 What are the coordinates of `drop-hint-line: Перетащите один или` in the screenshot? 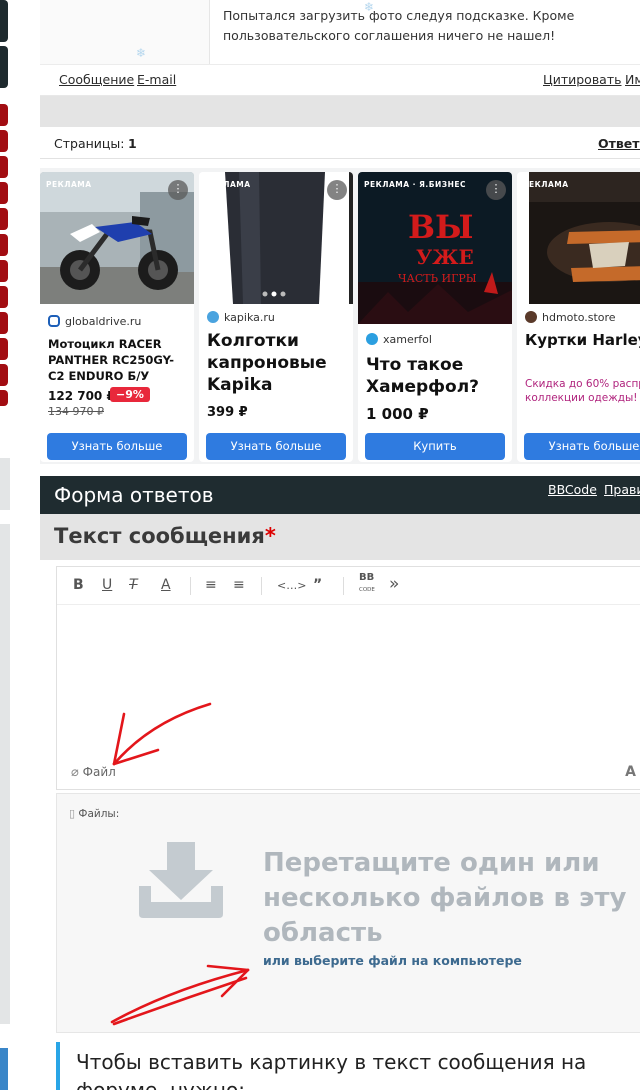 It's located at (431, 863).